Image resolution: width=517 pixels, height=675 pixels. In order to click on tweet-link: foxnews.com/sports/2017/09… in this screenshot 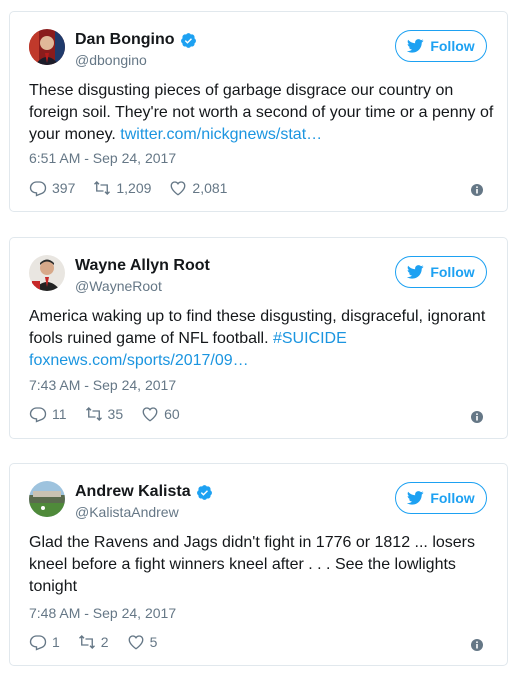, I will do `click(139, 360)`.